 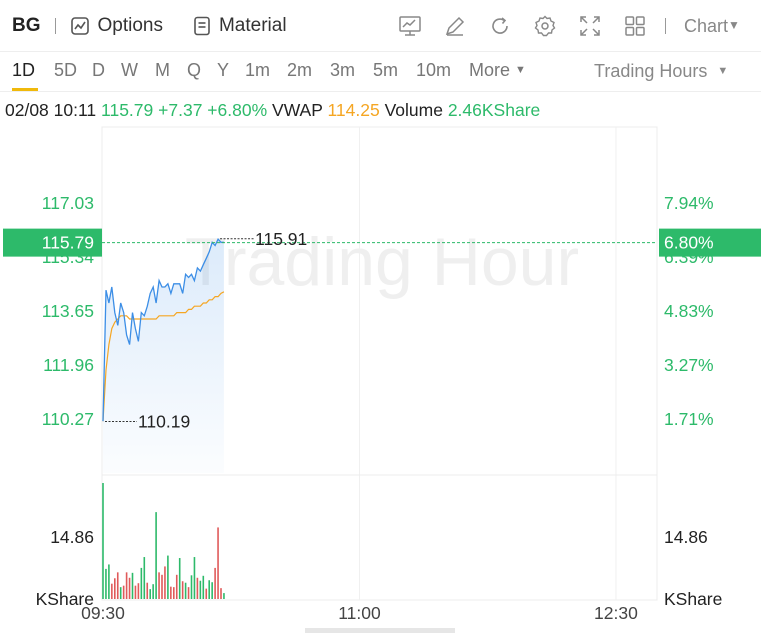 What do you see at coordinates (382, 262) in the screenshot?
I see `chart-watermark: Trading Hour` at bounding box center [382, 262].